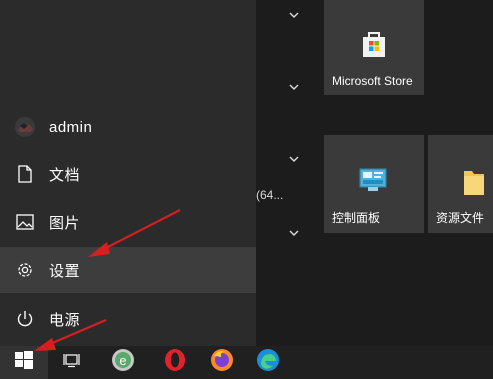  I want to click on tile-label: 资源文件, so click(460, 218).